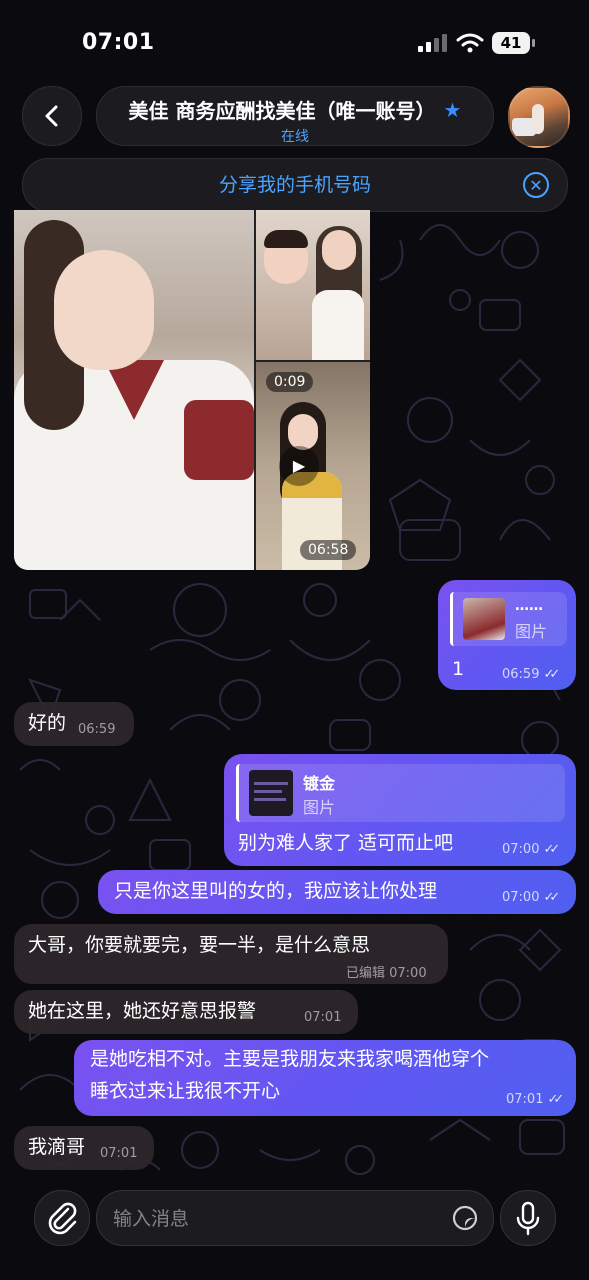 The image size is (589, 1280). Describe the element at coordinates (470, 43) in the screenshot. I see `wifi-icon` at that location.